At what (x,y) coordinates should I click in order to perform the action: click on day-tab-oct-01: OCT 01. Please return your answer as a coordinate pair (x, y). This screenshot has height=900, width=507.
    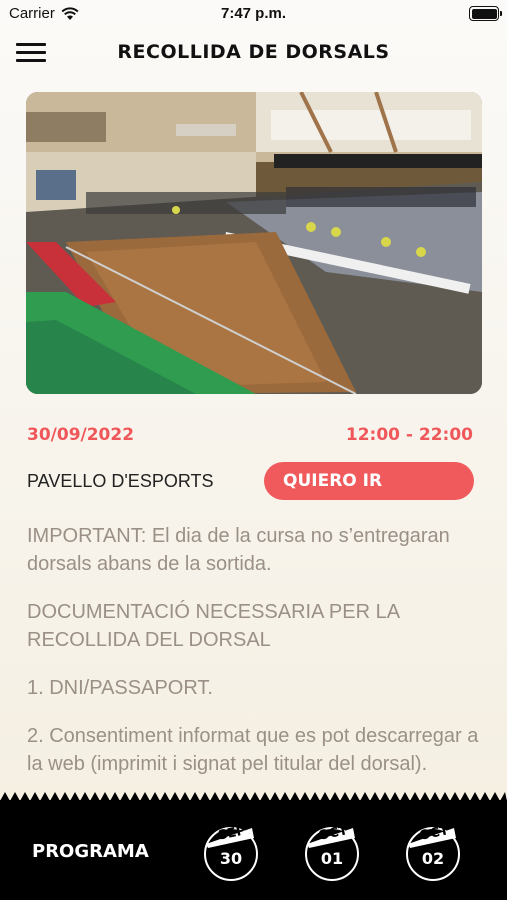
    Looking at the image, I should click on (332, 852).